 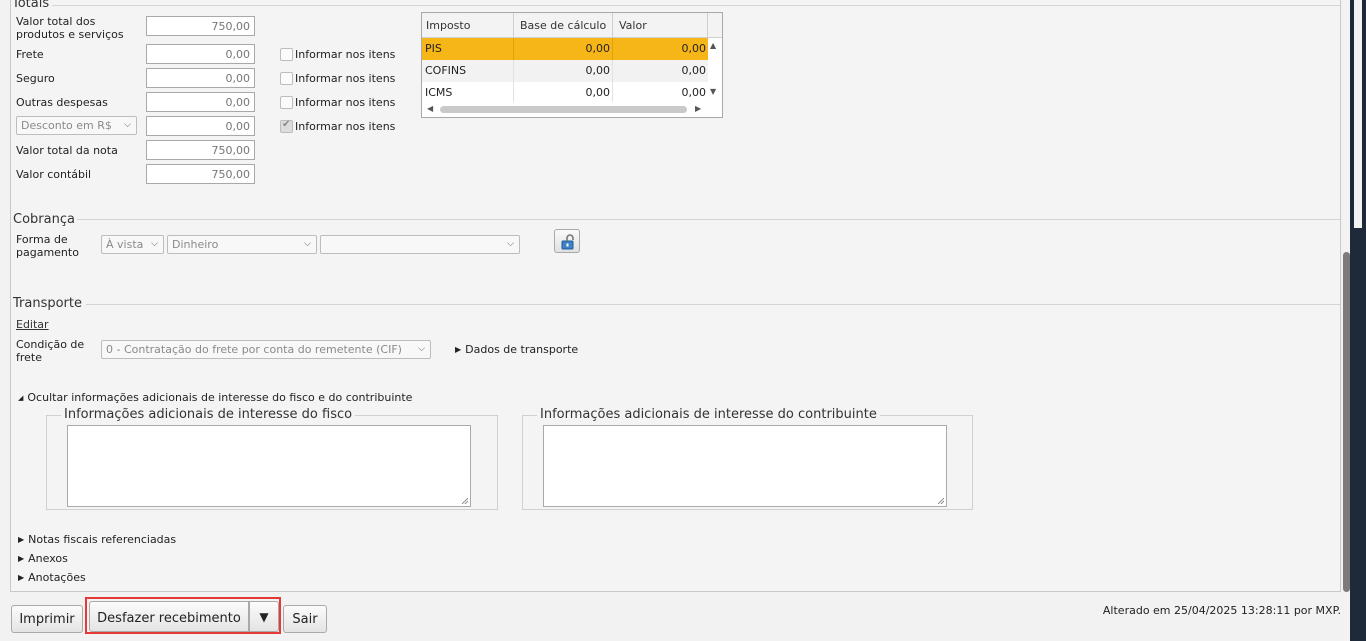 I want to click on tax-grid-vertical-scrollbar: ▲ ▼, so click(x=715, y=70).